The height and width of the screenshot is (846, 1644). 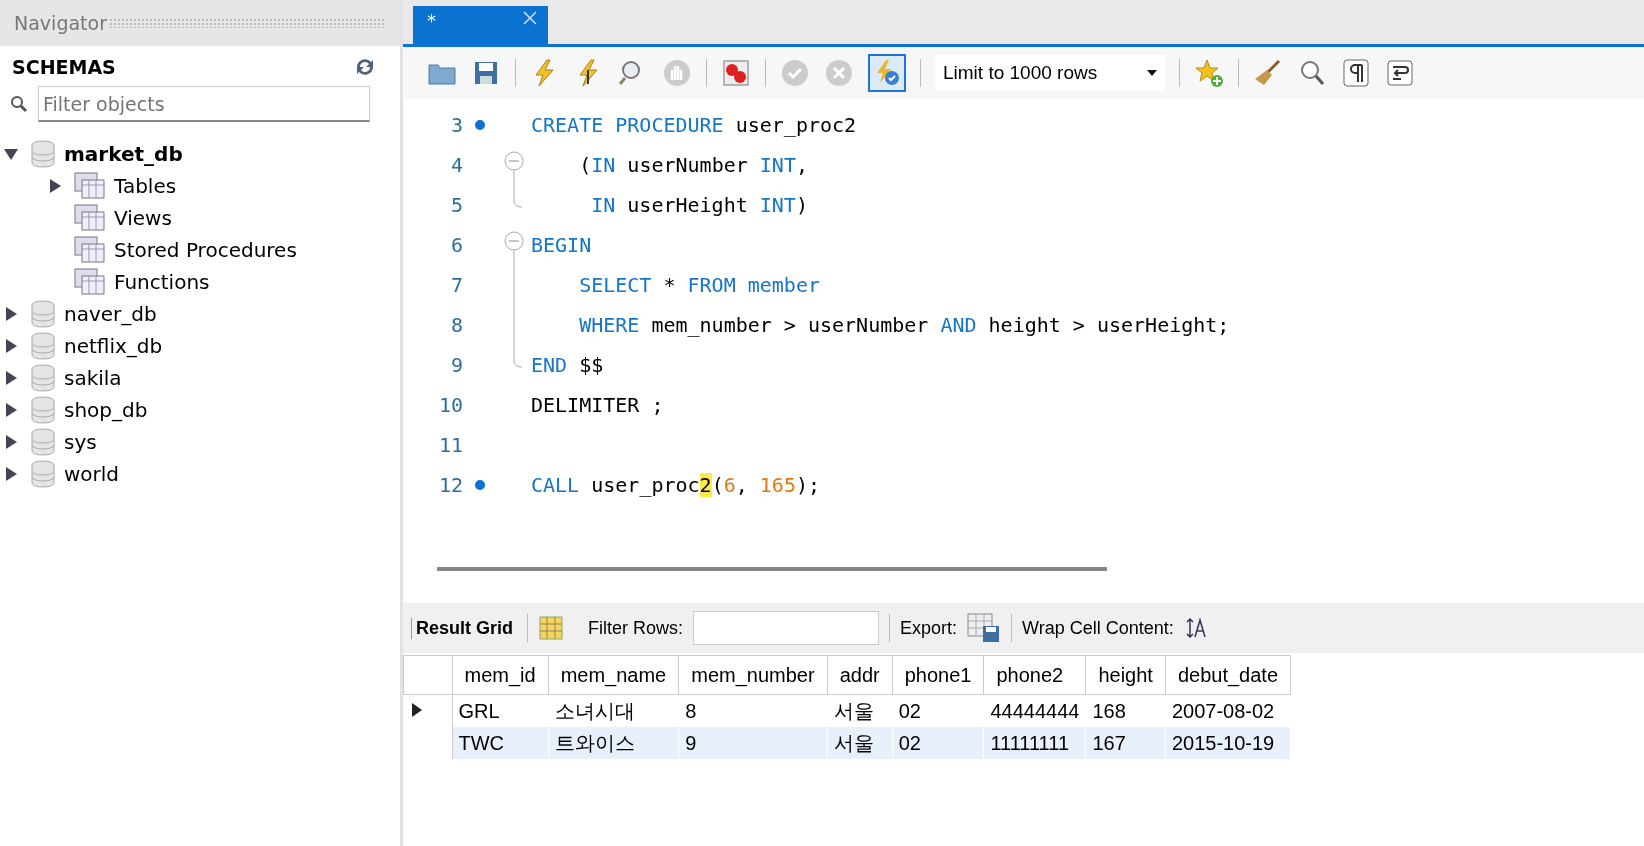 I want to click on column-header: mem_number, so click(x=753, y=675).